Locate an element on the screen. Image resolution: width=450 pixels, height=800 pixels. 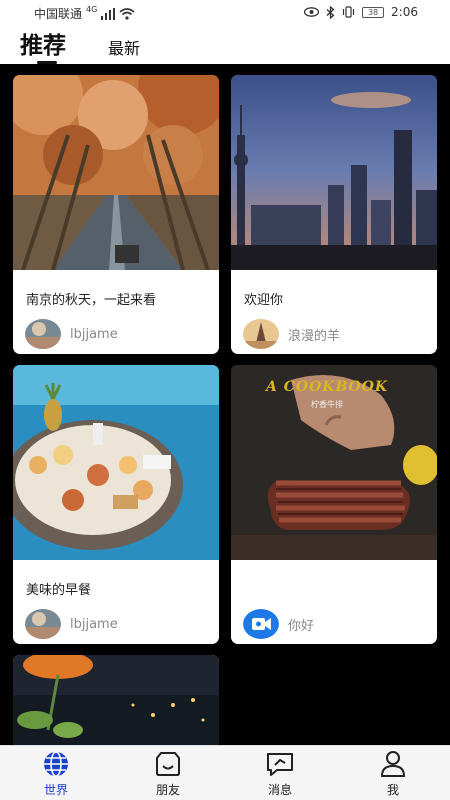
nav-friends: 朋友 is located at coordinates (168, 774).